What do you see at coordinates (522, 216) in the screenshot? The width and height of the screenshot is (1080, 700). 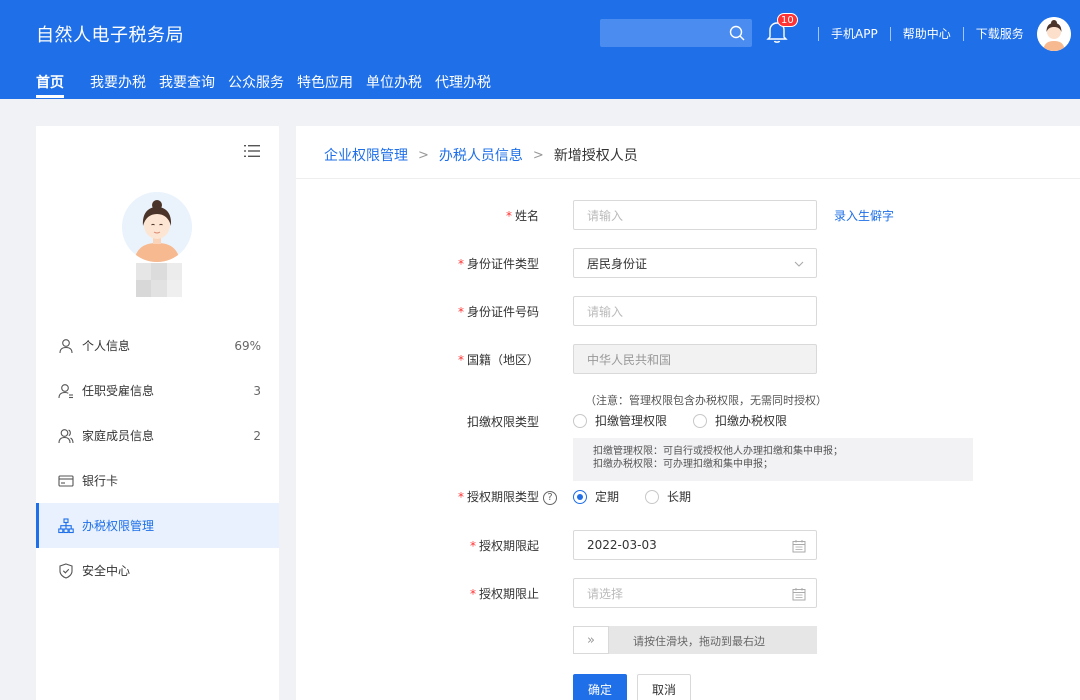 I see `name-label: * 姓名` at bounding box center [522, 216].